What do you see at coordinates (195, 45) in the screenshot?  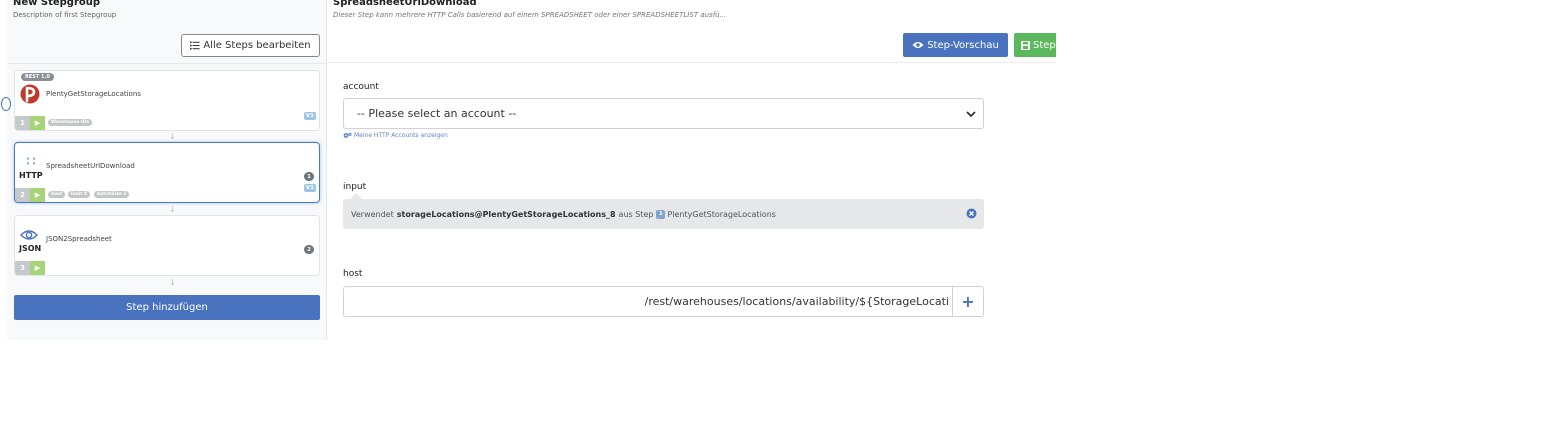 I see `list-icon` at bounding box center [195, 45].